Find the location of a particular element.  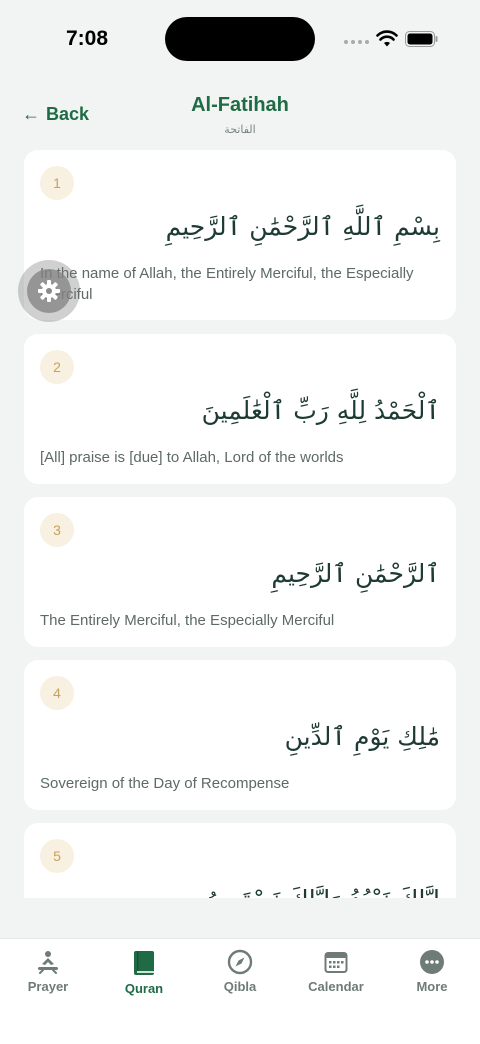

prayer-icon is located at coordinates (48, 962).